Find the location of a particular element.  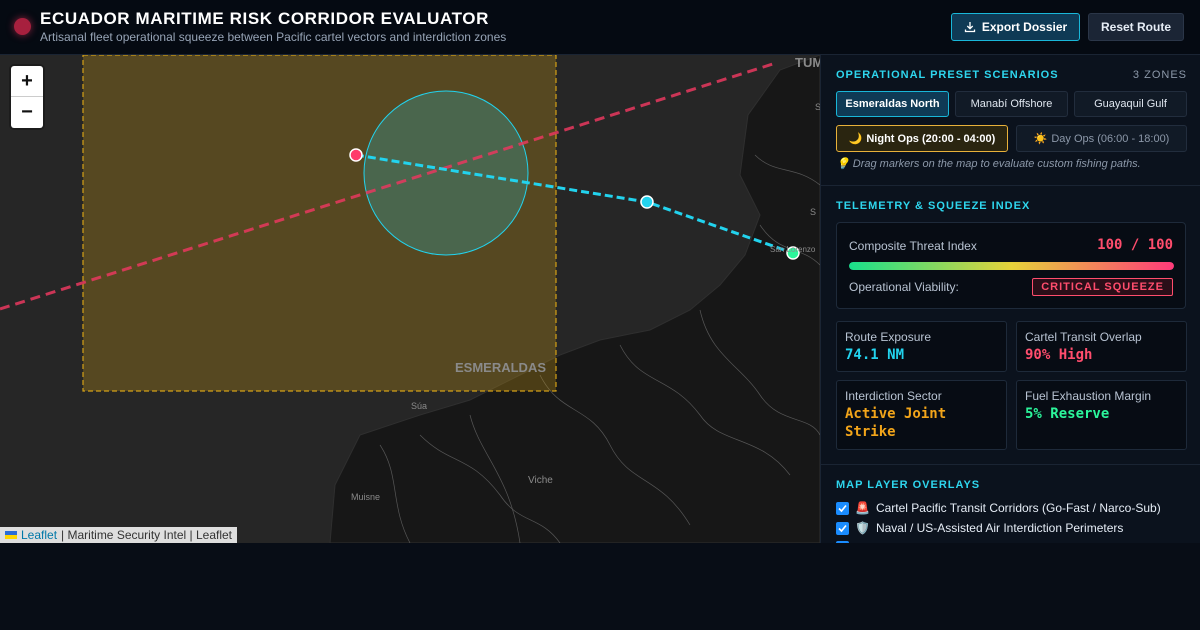

reset-route-button: Reset Route is located at coordinates (1136, 27).